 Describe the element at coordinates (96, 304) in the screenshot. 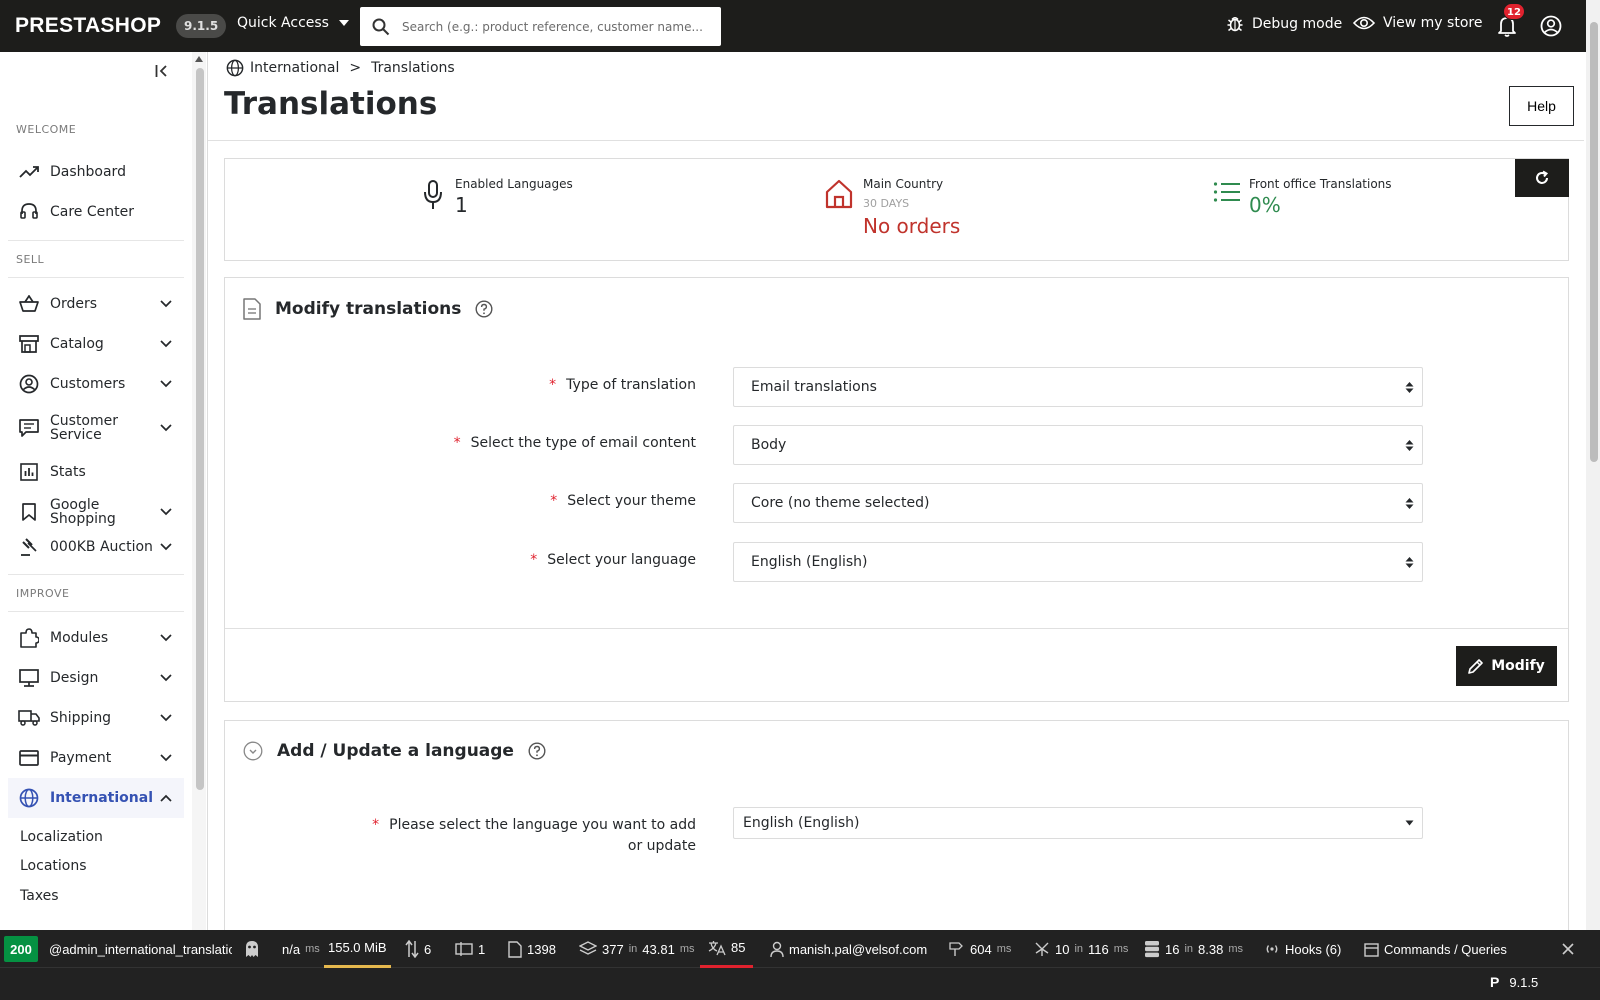

I see `sidebar-item-orders: Orders` at that location.